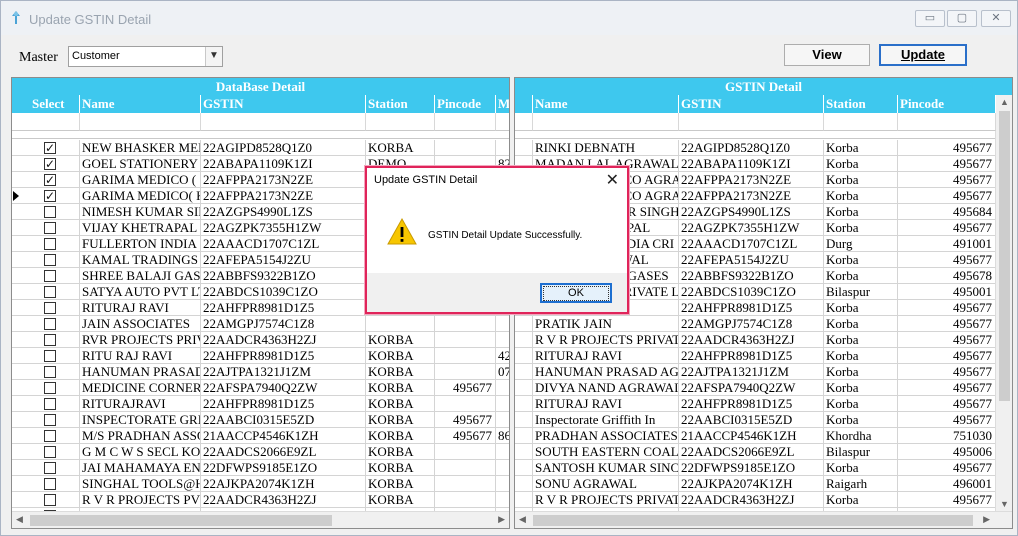 The height and width of the screenshot is (536, 1018). I want to click on table-row: RITURAJ RAVI22AHFPR8981D1Z5Korba495677, so click(755, 356).